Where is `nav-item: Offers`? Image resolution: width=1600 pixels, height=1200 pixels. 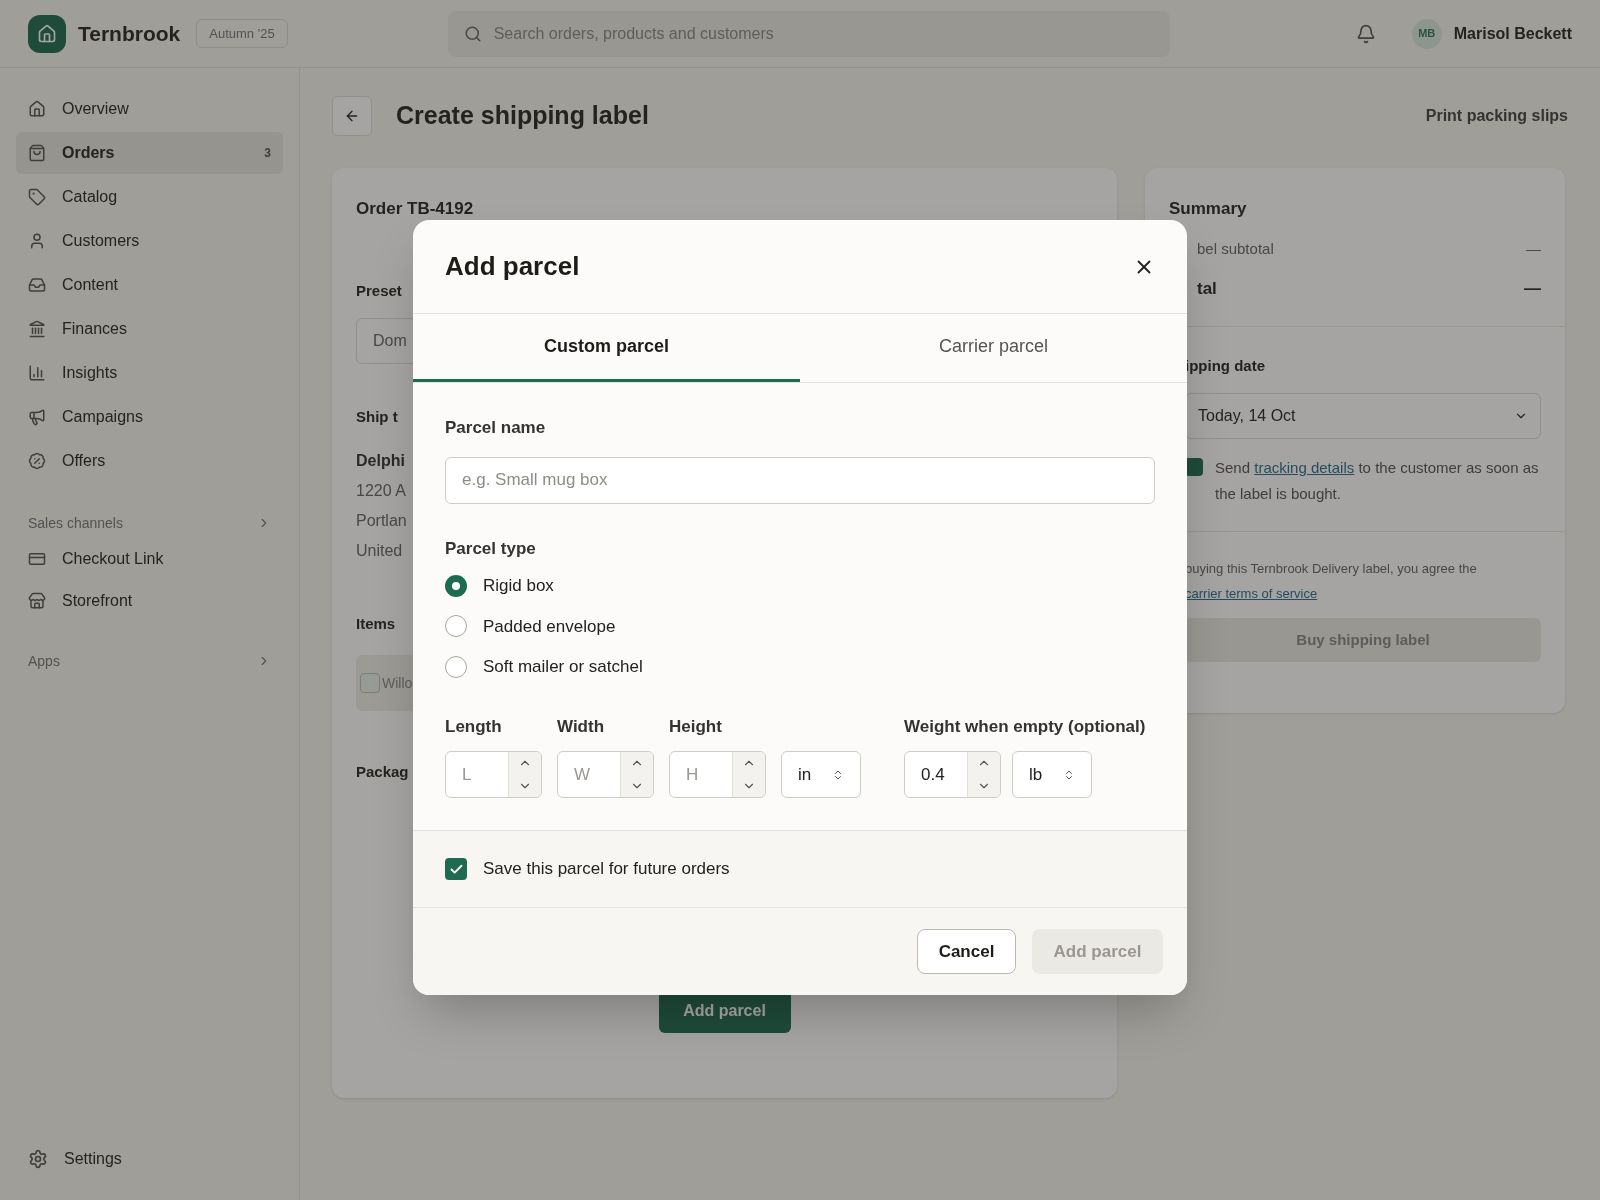
nav-item: Offers is located at coordinates (149, 461).